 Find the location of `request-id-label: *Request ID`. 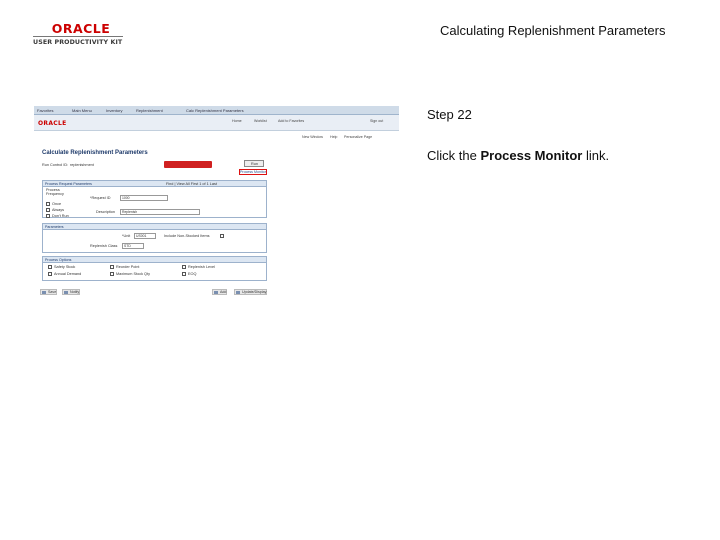

request-id-label: *Request ID is located at coordinates (100, 198).